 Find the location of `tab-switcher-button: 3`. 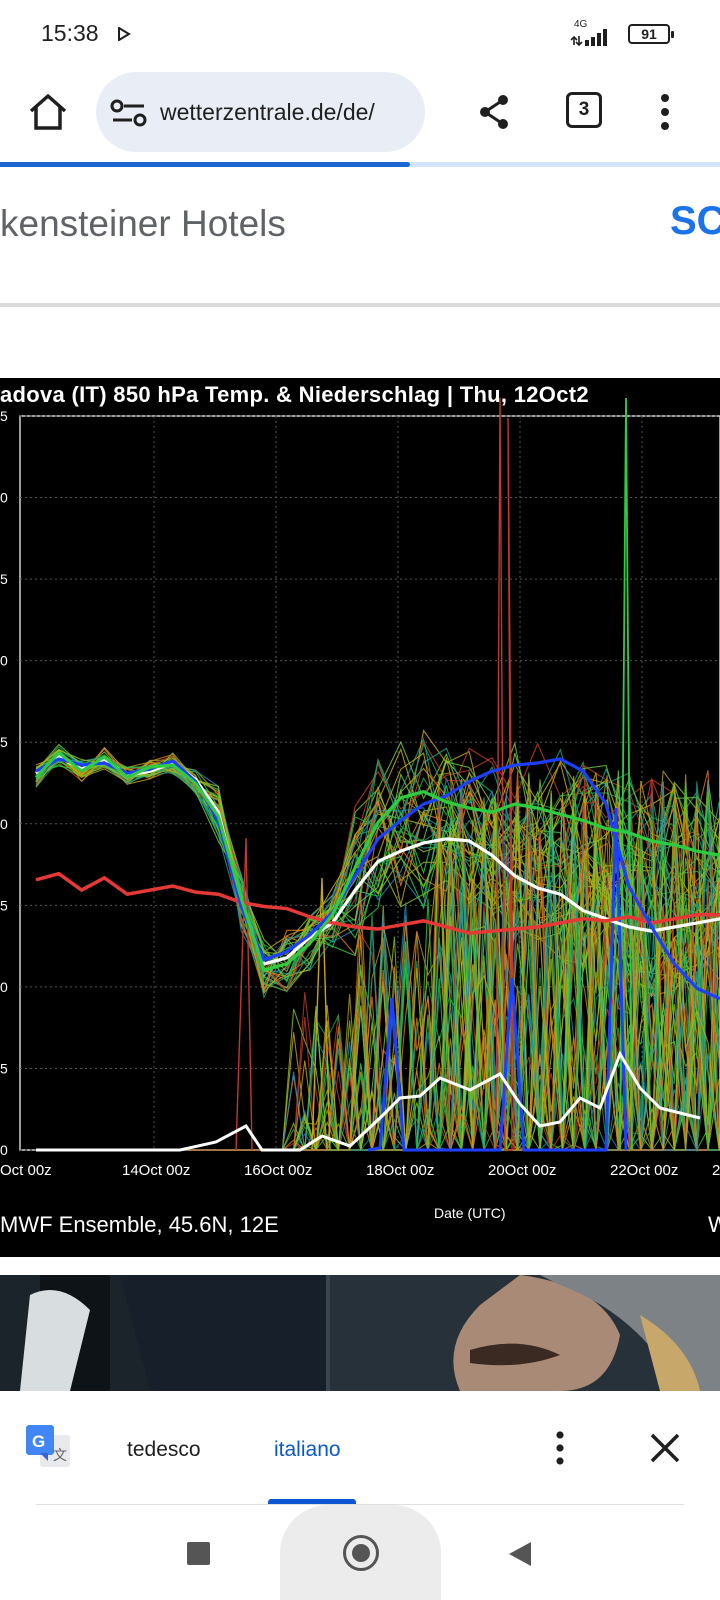

tab-switcher-button: 3 is located at coordinates (584, 110).